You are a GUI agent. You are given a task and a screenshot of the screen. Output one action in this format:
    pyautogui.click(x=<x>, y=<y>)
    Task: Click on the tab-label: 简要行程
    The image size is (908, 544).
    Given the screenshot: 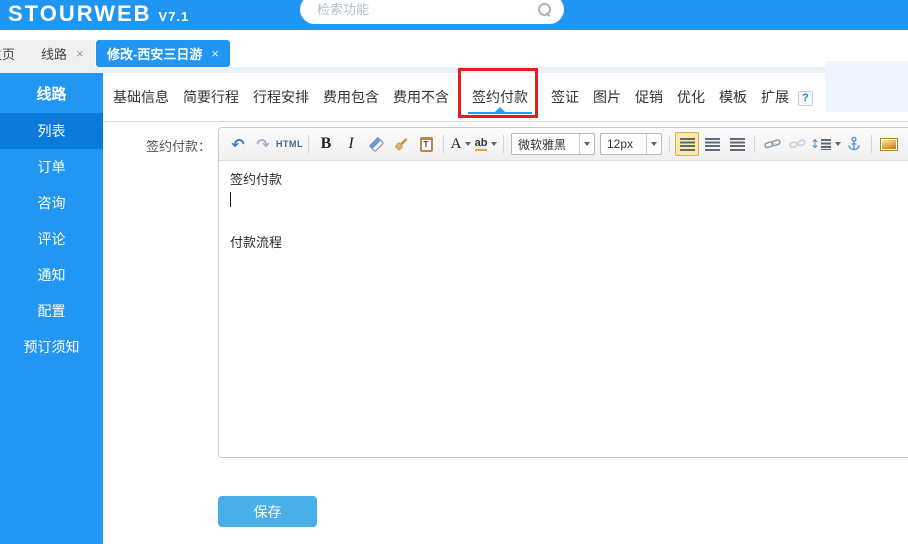 What is the action you would take?
    pyautogui.click(x=211, y=97)
    